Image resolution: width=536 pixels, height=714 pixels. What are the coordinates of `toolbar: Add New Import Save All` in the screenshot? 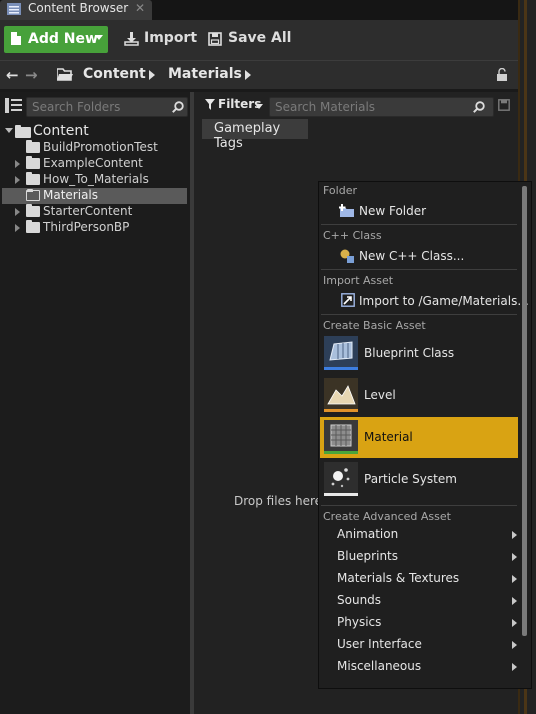 It's located at (259, 40).